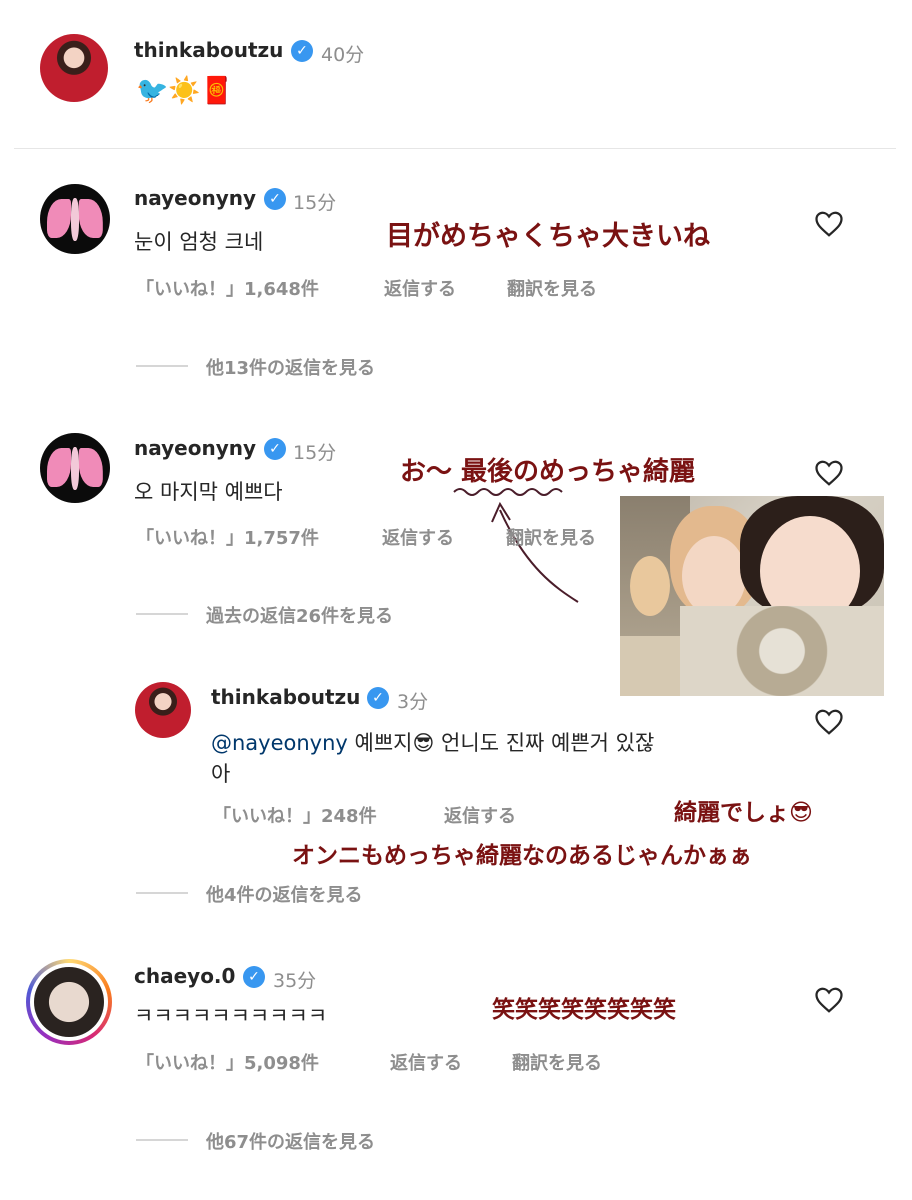  What do you see at coordinates (290, 1141) in the screenshot?
I see `view-replies-button: 他67件の返信を見る` at bounding box center [290, 1141].